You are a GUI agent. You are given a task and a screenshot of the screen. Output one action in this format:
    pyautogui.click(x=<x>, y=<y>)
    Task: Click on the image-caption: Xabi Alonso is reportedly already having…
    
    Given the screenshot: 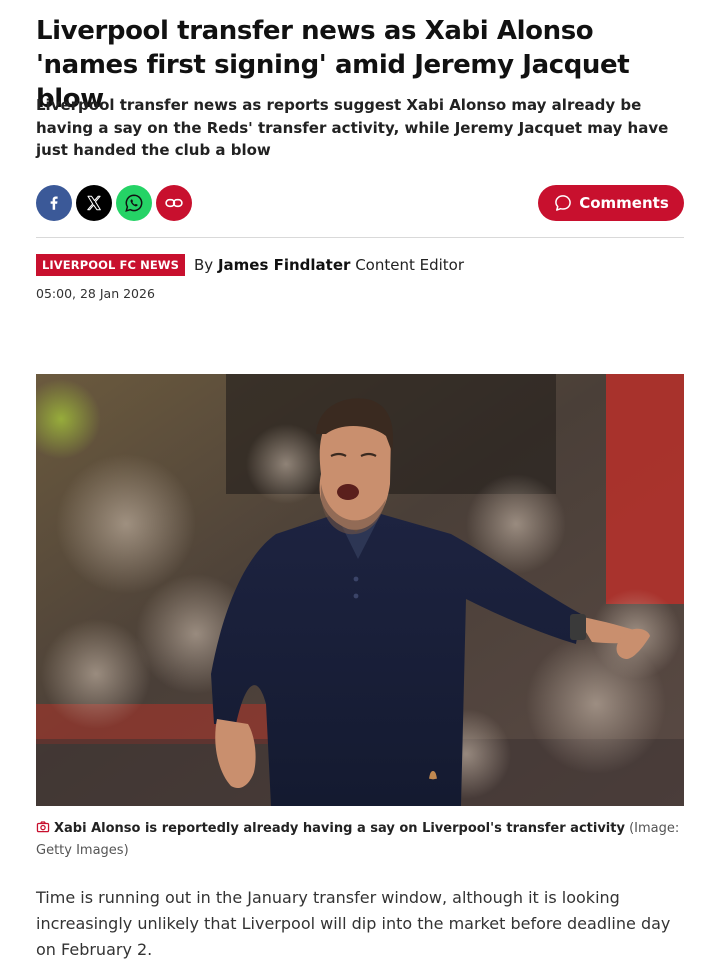 What is the action you would take?
    pyautogui.click(x=361, y=840)
    